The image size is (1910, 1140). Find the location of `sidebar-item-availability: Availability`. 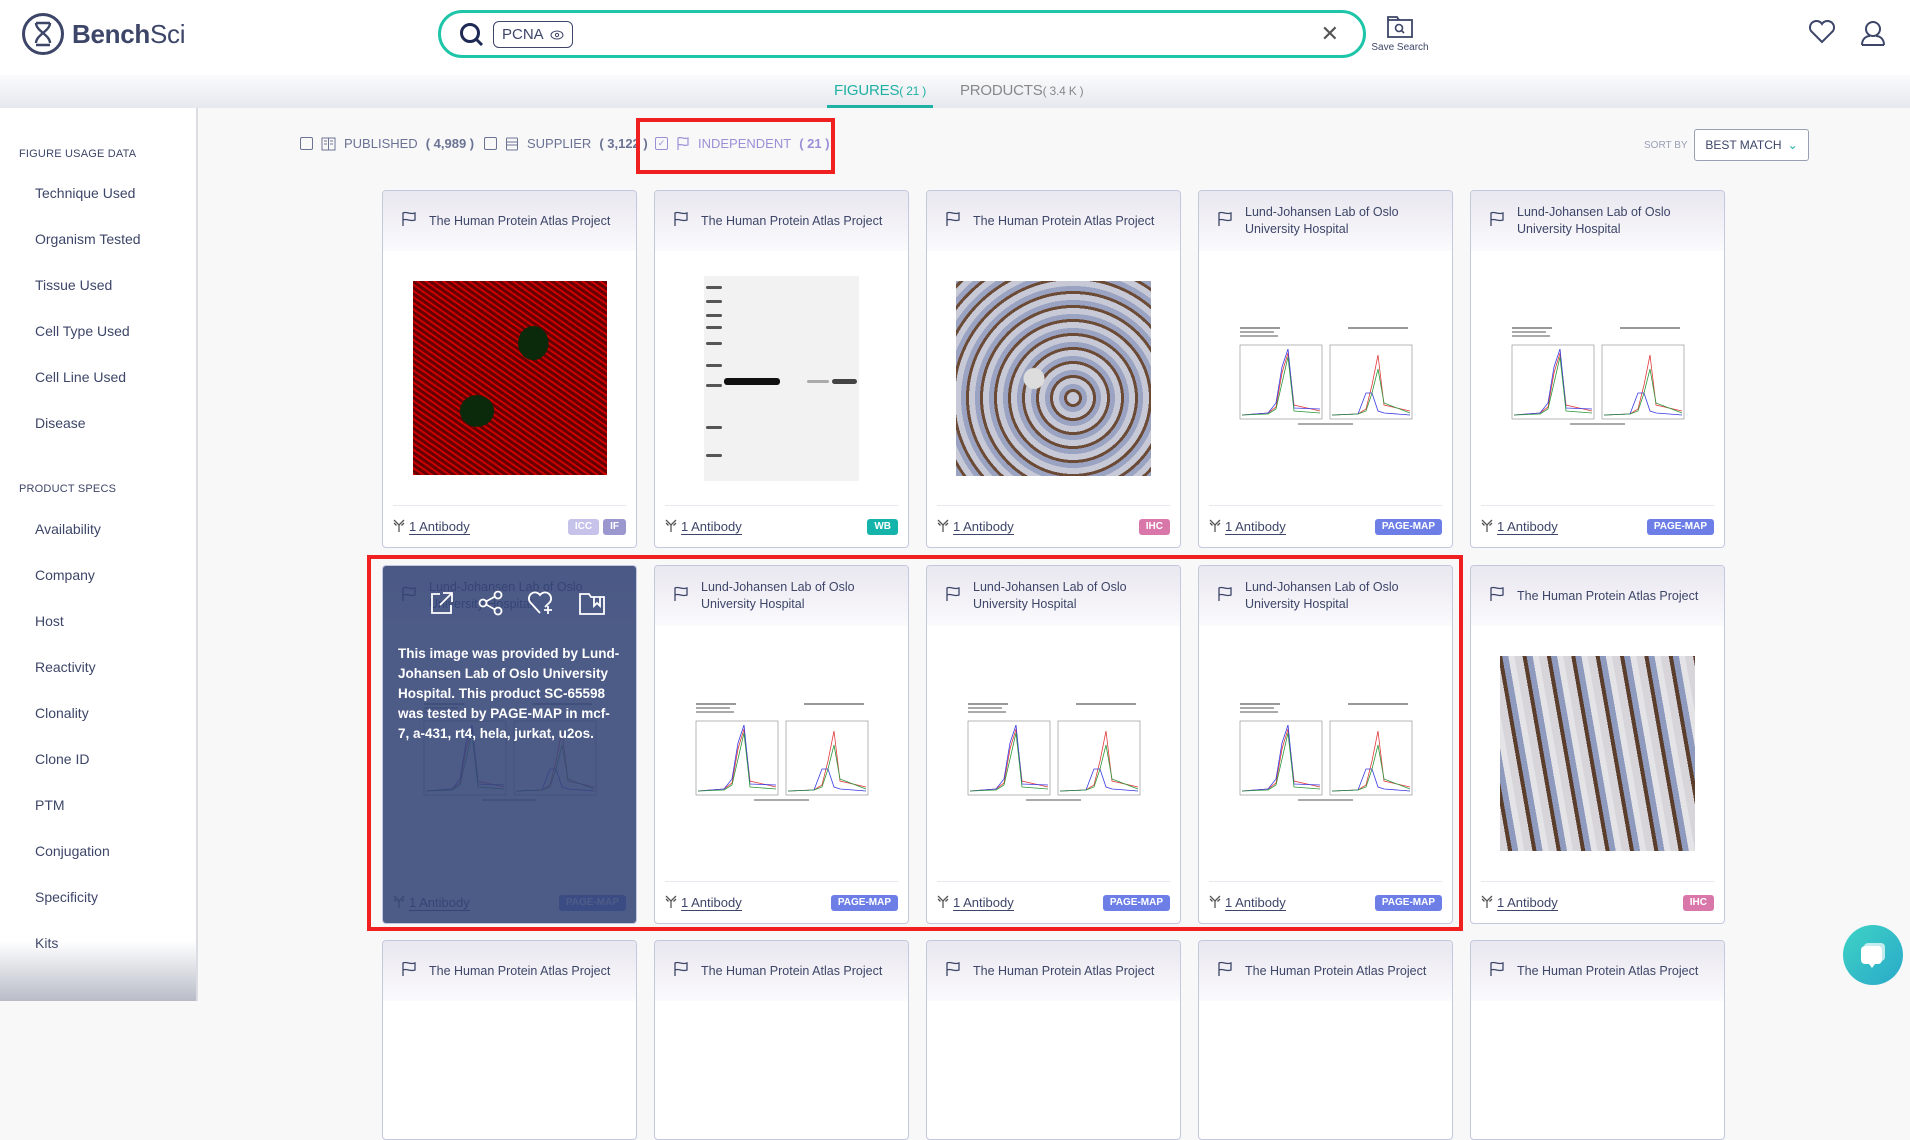

sidebar-item-availability: Availability is located at coordinates (68, 529).